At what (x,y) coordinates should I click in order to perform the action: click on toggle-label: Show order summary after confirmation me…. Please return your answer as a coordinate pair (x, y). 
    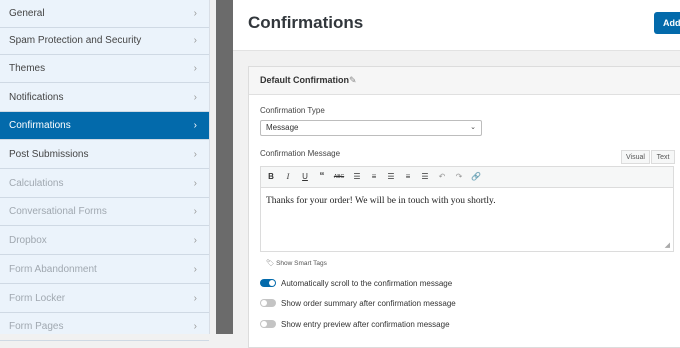
    Looking at the image, I should click on (368, 303).